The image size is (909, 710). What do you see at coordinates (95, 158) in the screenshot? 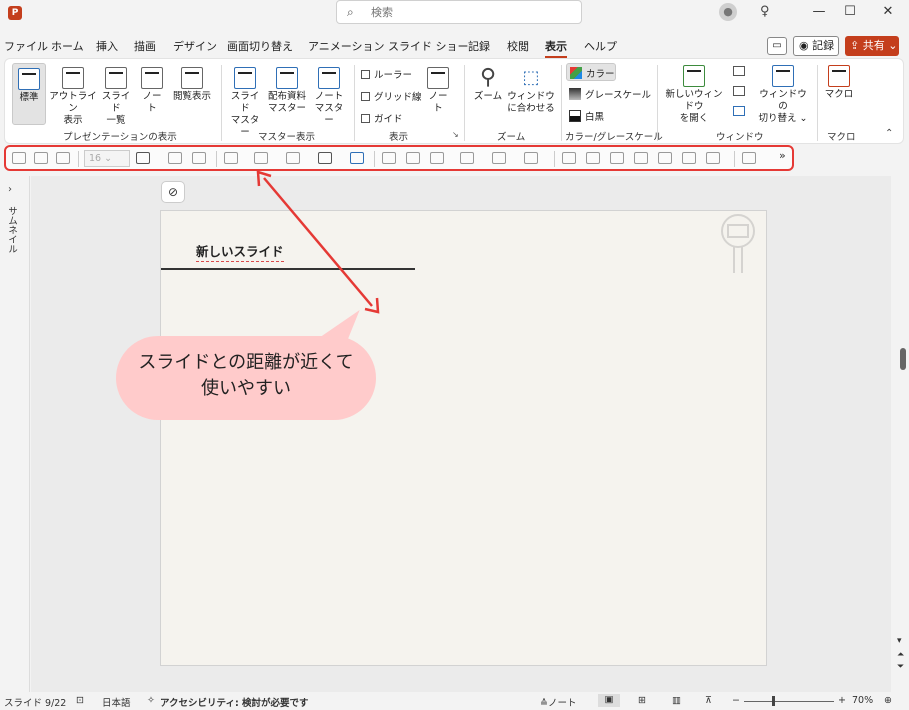
I see `font-size-value: 16` at bounding box center [95, 158].